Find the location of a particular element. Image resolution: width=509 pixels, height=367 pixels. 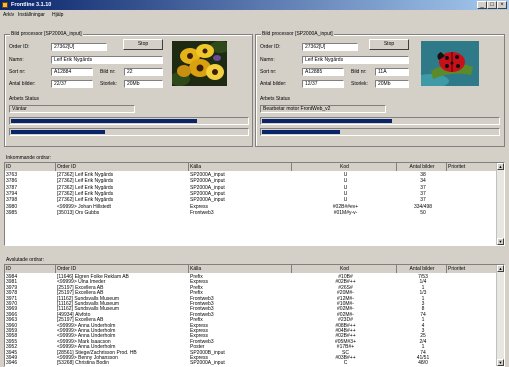

status-field: Väntar is located at coordinates (72, 109).